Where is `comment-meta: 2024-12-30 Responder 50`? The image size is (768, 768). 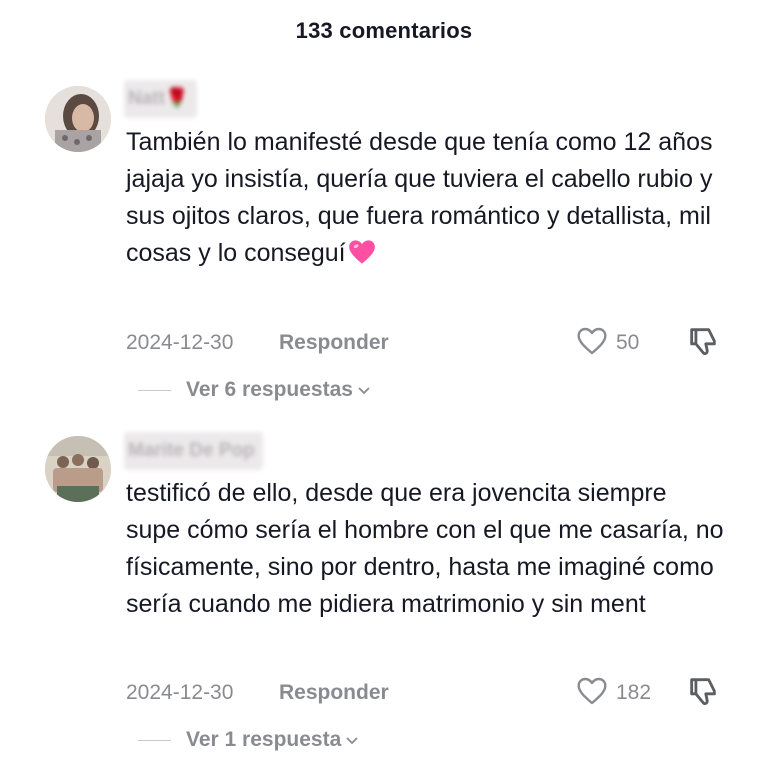 comment-meta: 2024-12-30 Responder 50 is located at coordinates (426, 342).